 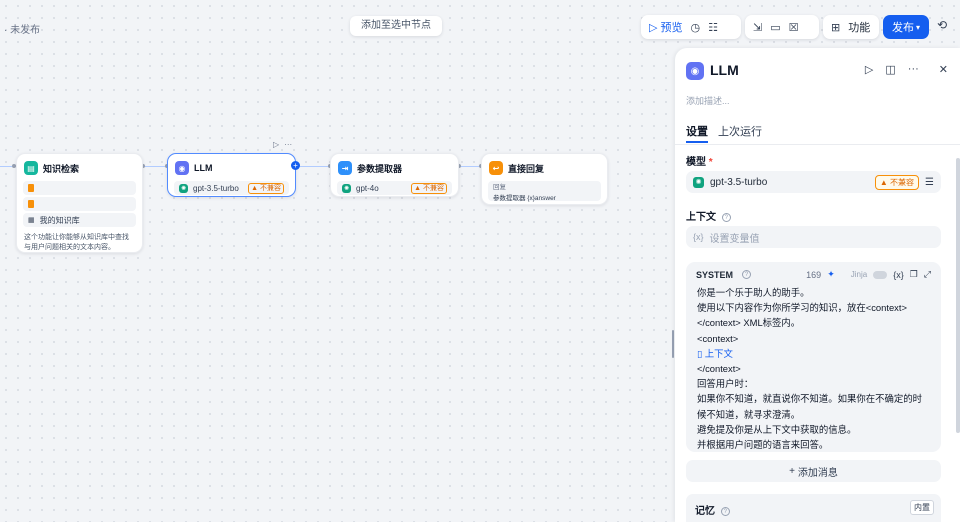 I want to click on preview-toolbar: ▷ 预览 ◷ ☷, so click(x=691, y=27).